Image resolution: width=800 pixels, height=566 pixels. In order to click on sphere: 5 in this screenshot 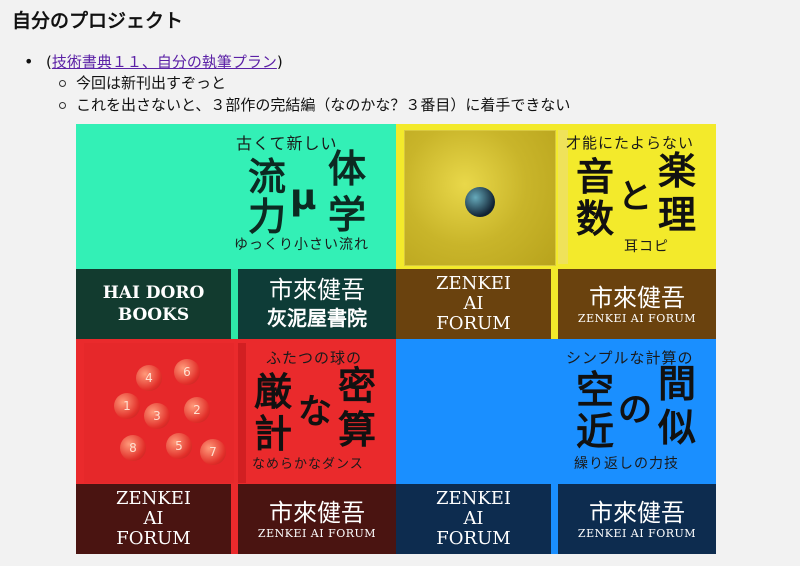, I will do `click(179, 446)`.